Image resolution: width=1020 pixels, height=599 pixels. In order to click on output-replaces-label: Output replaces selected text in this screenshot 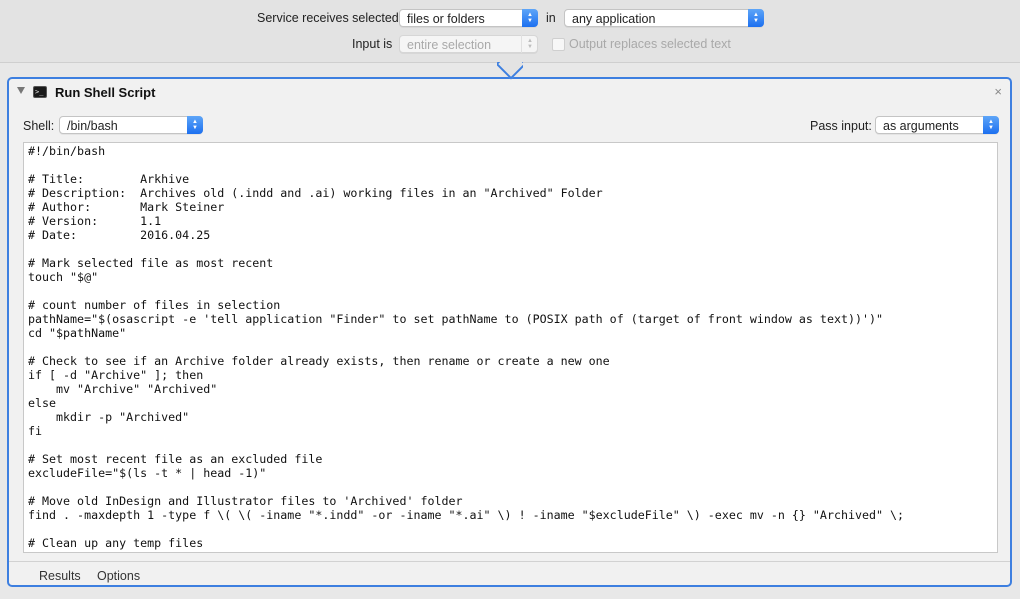, I will do `click(650, 44)`.